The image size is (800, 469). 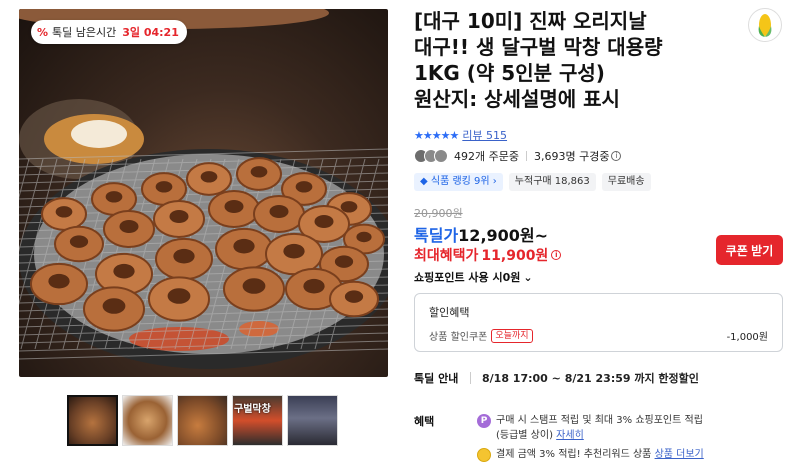 I want to click on percent-tag-icon: %, so click(x=43, y=32).